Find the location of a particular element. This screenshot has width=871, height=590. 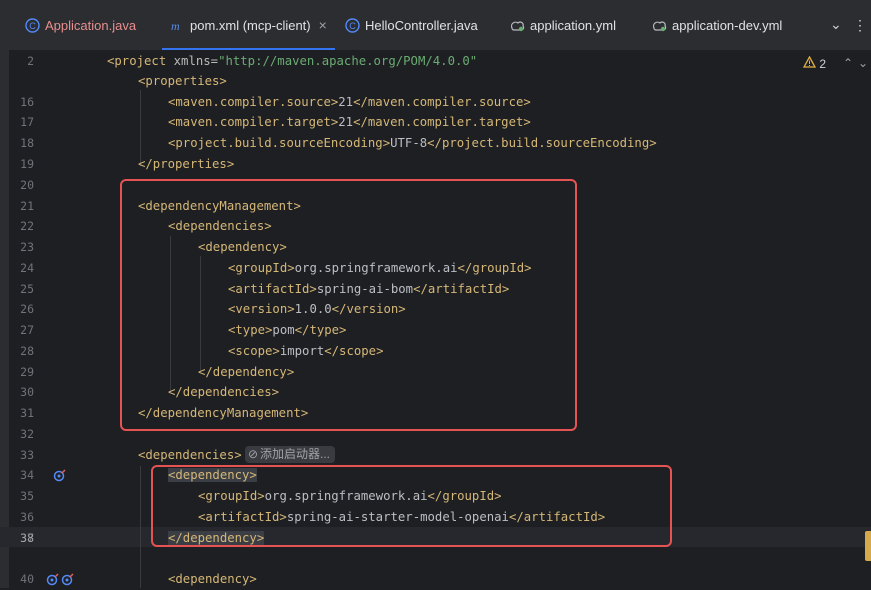

line-number: 27 is located at coordinates (27, 330).